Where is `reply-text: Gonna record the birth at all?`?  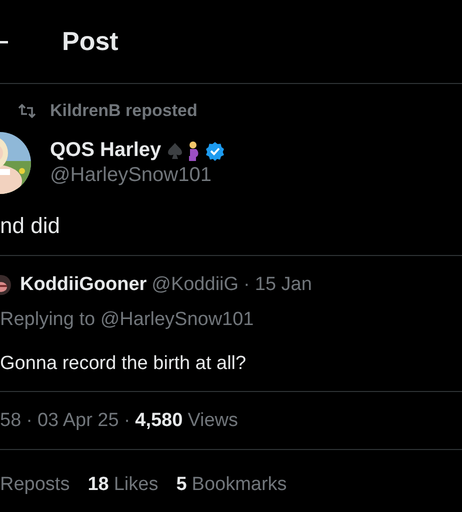 reply-text: Gonna record the birth at all? is located at coordinates (124, 364).